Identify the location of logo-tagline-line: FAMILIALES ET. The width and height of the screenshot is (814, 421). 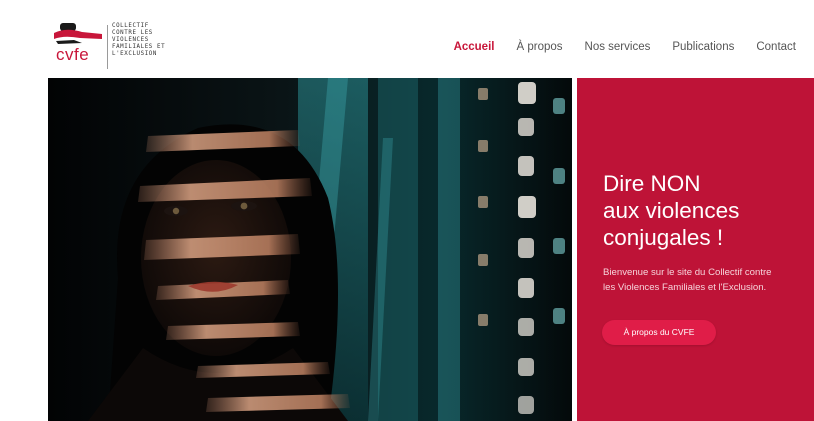
(139, 46).